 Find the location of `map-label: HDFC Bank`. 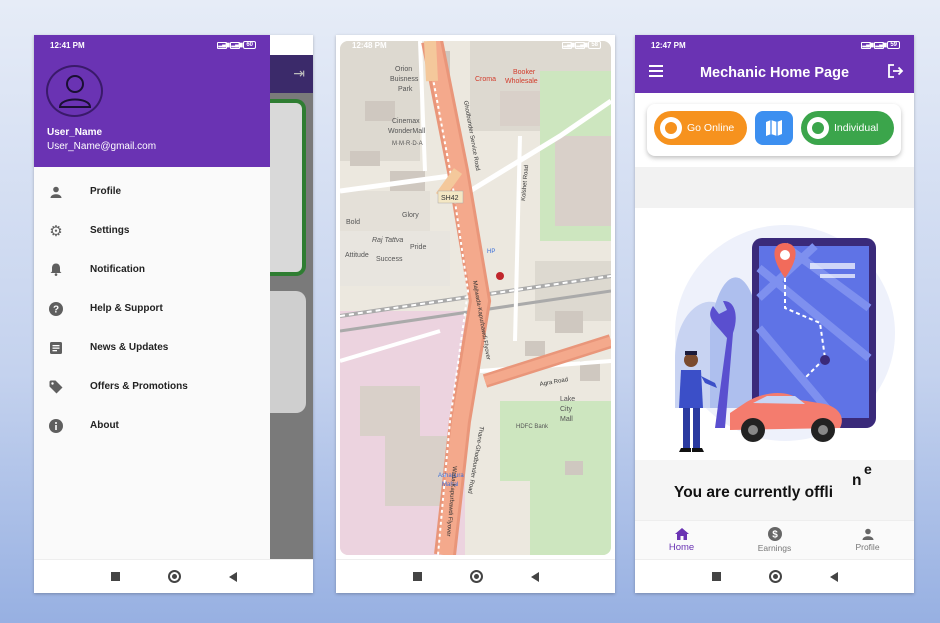

map-label: HDFC Bank is located at coordinates (532, 427).